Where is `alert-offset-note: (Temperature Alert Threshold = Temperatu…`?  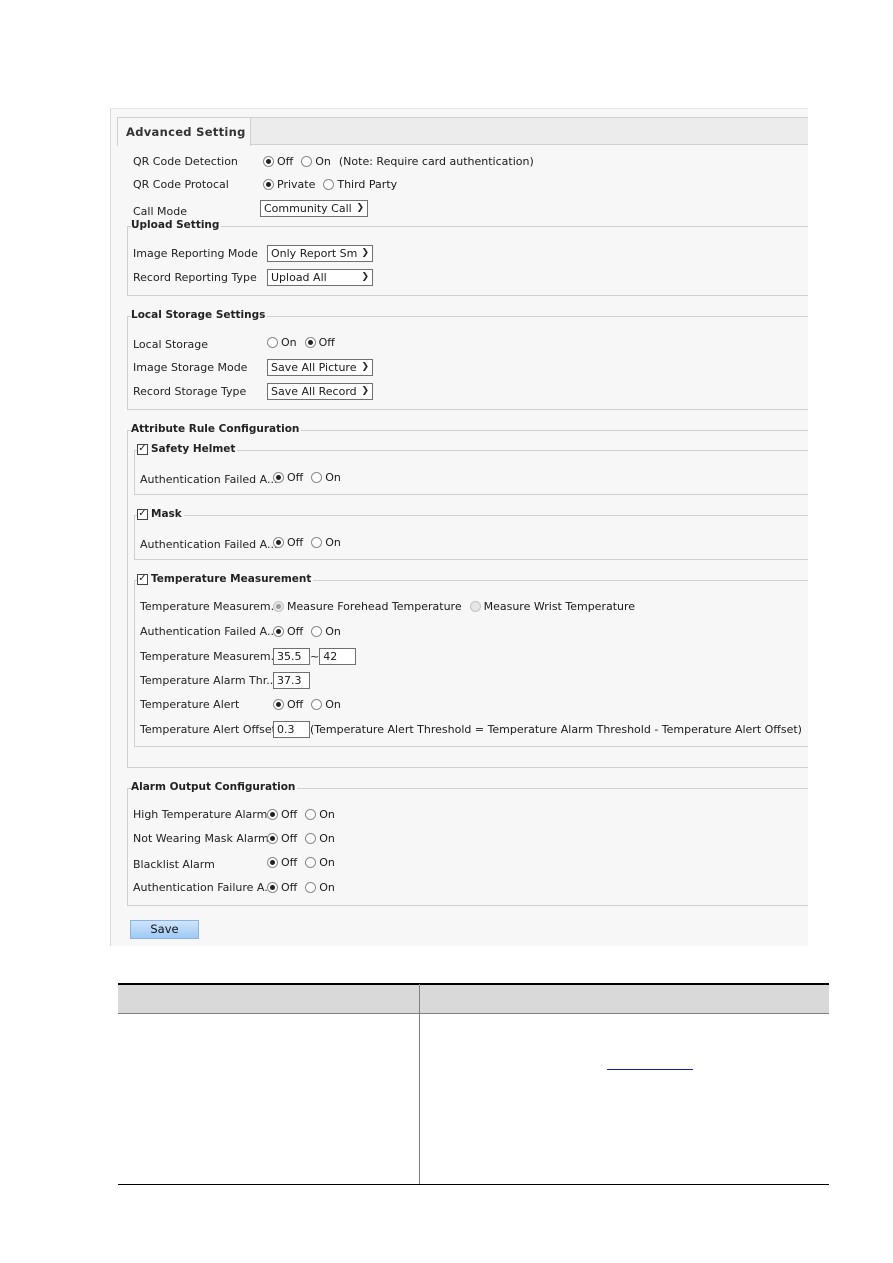 alert-offset-note: (Temperature Alert Threshold = Temperatu… is located at coordinates (556, 729).